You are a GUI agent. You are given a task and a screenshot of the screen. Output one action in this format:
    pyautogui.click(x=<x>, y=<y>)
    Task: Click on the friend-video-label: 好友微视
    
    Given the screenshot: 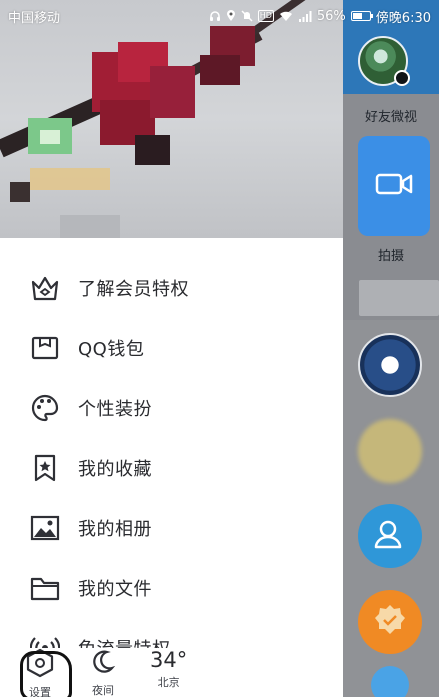 What is the action you would take?
    pyautogui.click(x=391, y=115)
    